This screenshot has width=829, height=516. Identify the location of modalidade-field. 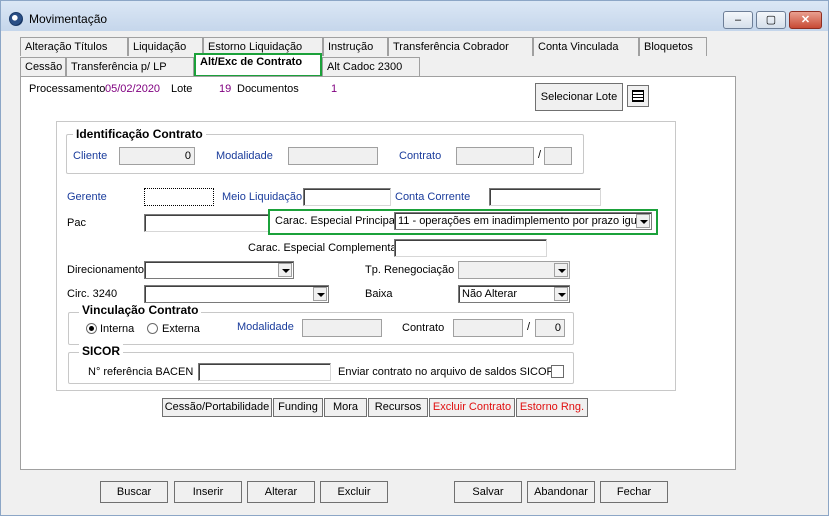
(333, 156).